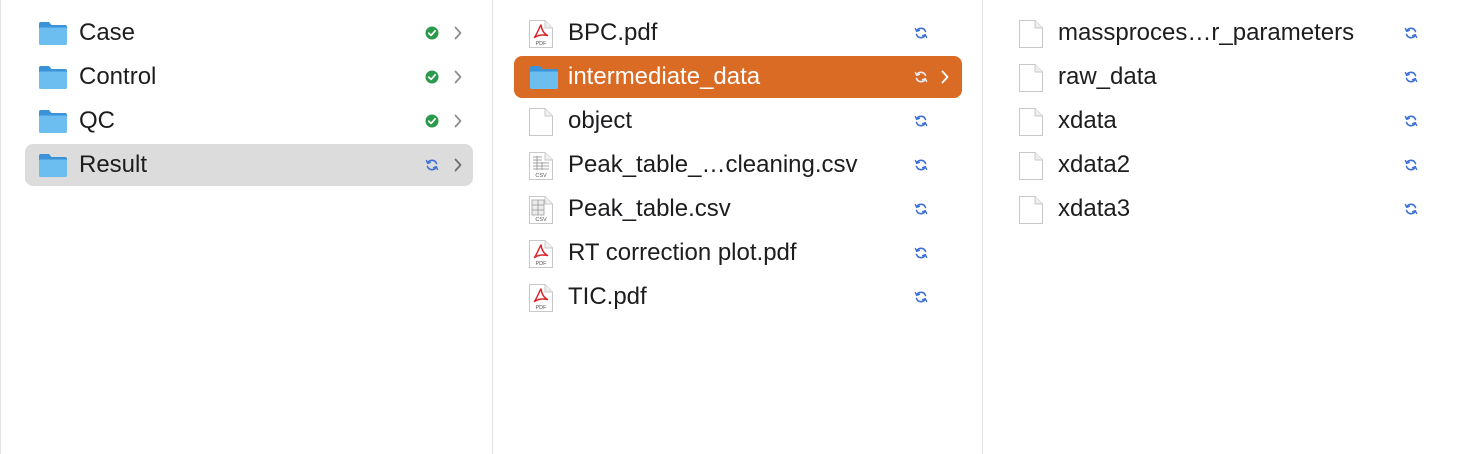  What do you see at coordinates (682, 252) in the screenshot?
I see `item-label: RT correction plot.pdf` at bounding box center [682, 252].